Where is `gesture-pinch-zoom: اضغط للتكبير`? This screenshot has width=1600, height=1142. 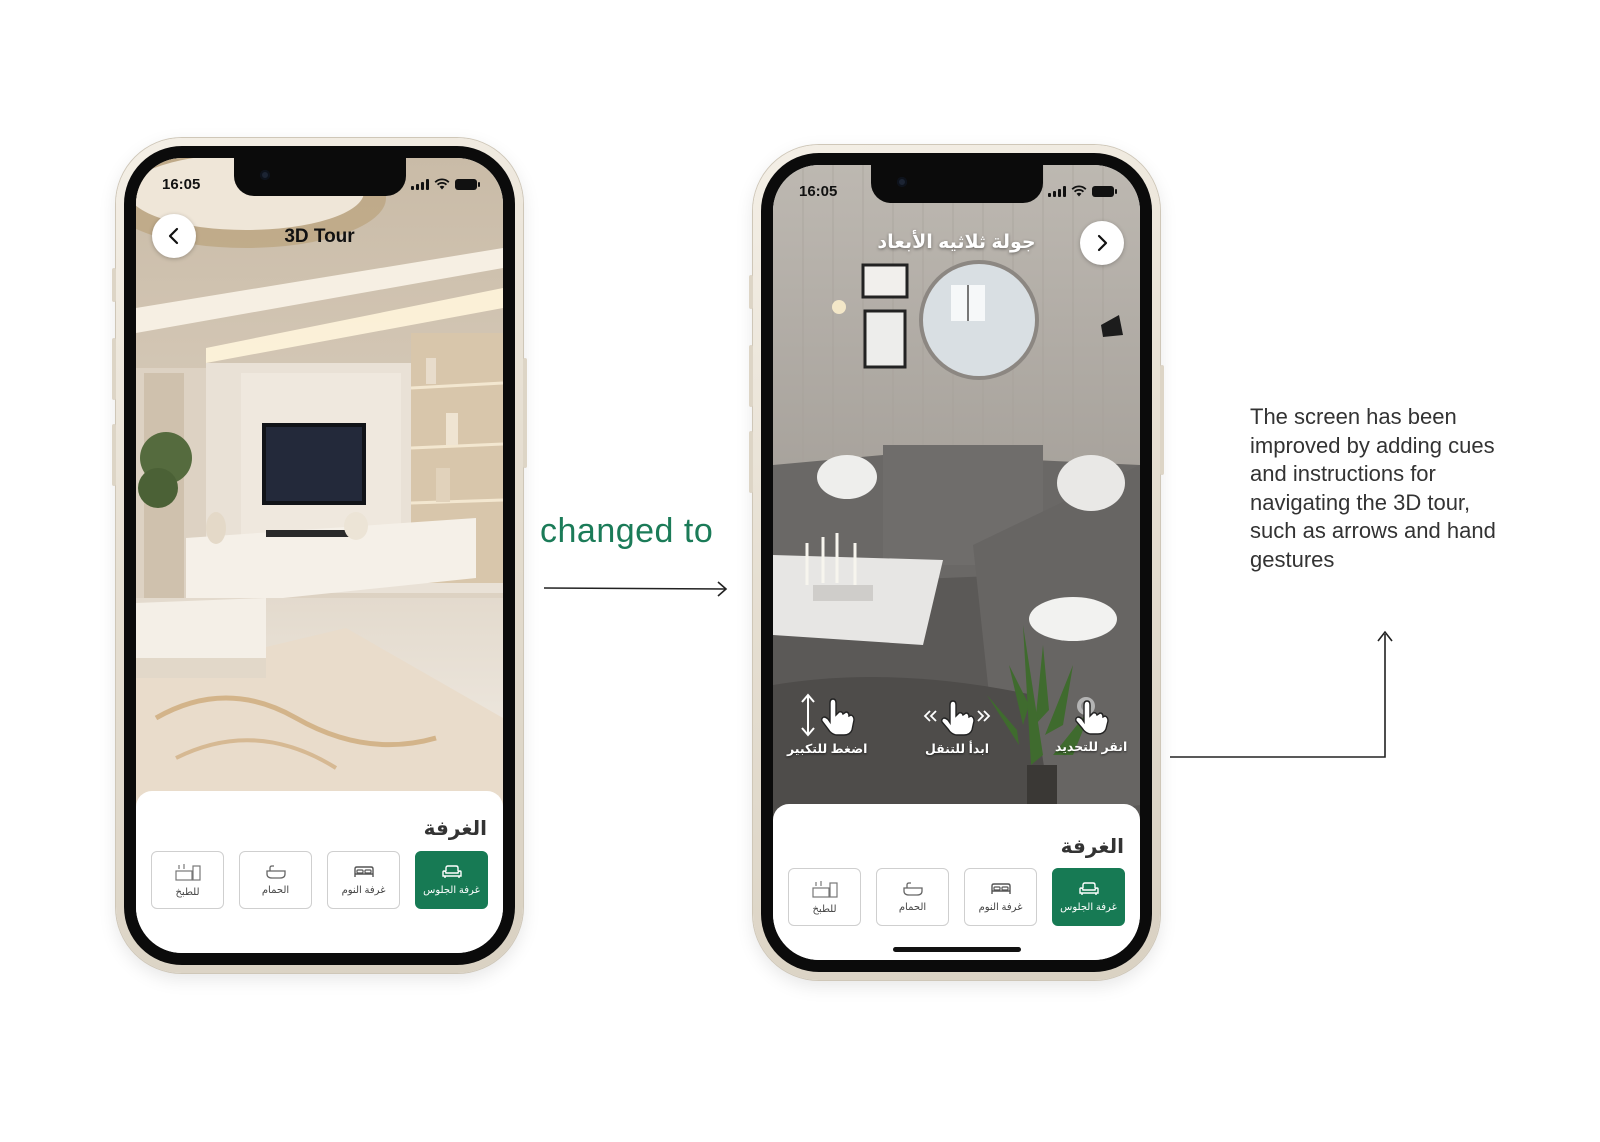
gesture-pinch-zoom: اضغط للتكبير is located at coordinates (827, 724).